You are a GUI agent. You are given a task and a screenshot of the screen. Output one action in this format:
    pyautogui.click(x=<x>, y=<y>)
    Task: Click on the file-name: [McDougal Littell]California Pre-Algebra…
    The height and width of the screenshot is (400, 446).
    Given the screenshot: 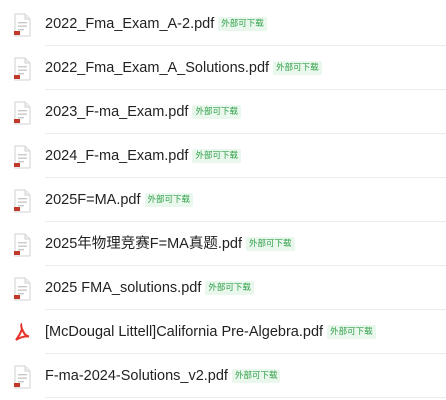 What is the action you would take?
    pyautogui.click(x=210, y=332)
    